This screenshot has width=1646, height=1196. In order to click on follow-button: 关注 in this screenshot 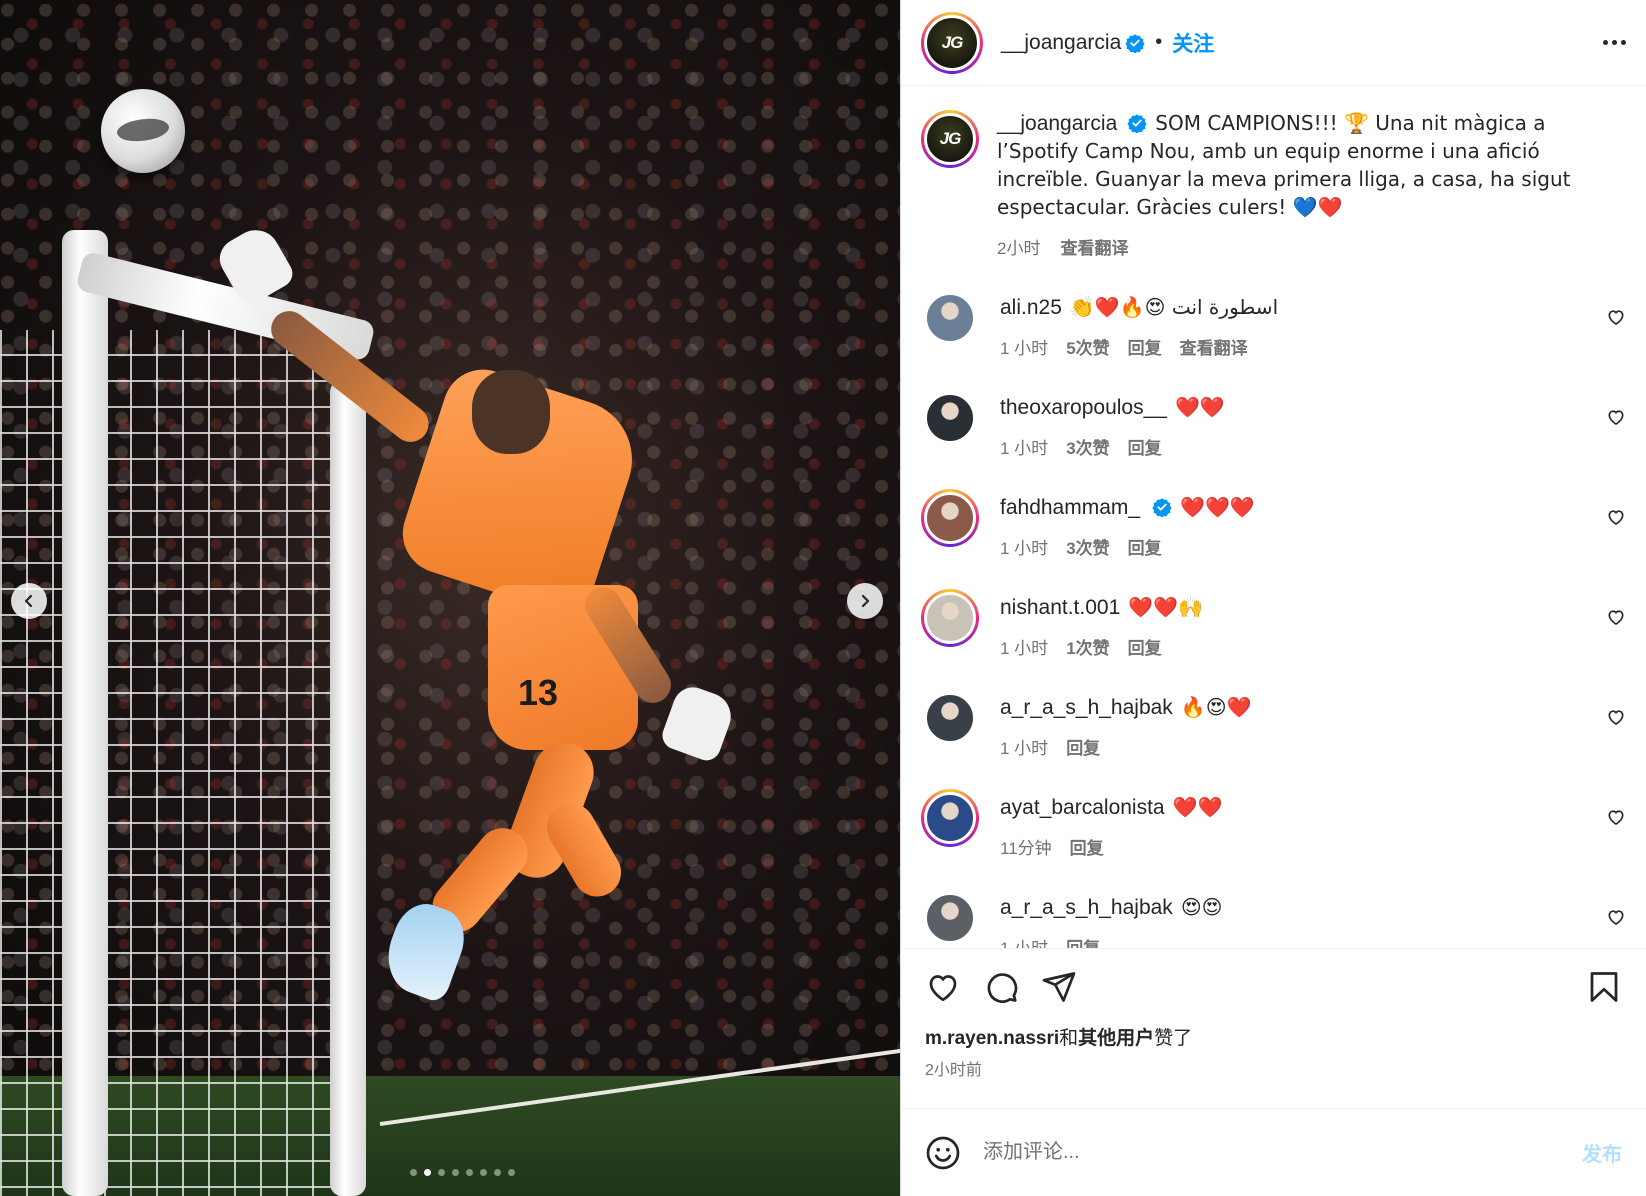, I will do `click(1193, 43)`.